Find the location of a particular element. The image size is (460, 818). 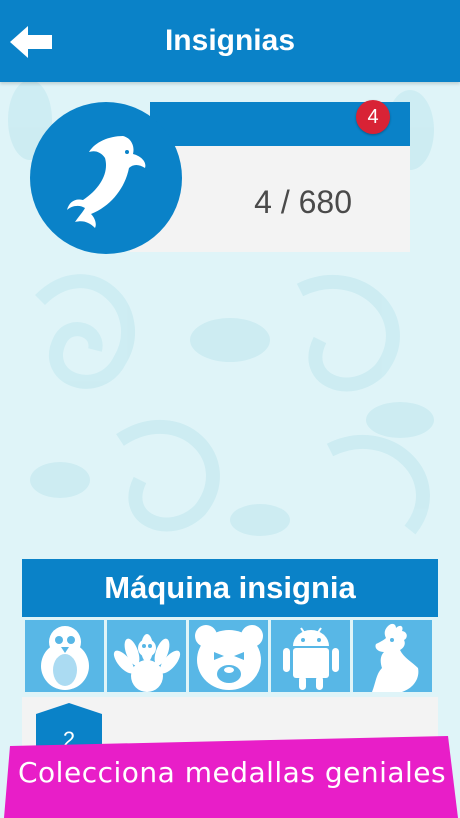

bear-icon is located at coordinates (228, 657).